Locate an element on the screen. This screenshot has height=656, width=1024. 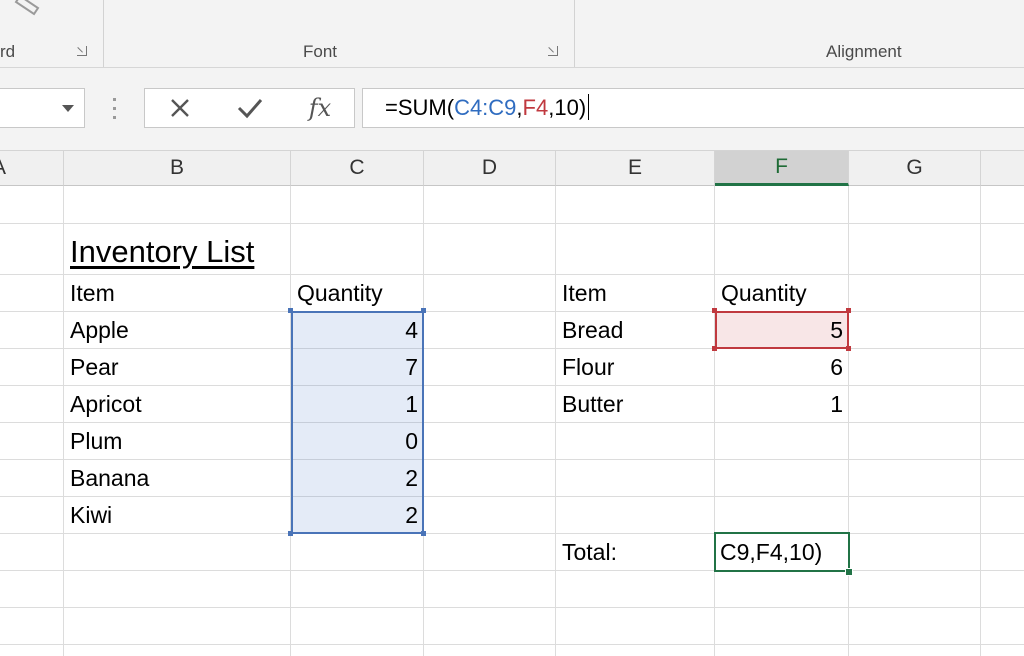
formula-bar-area: fx =SUM(C4:C9,F4,10) is located at coordinates (512, 109).